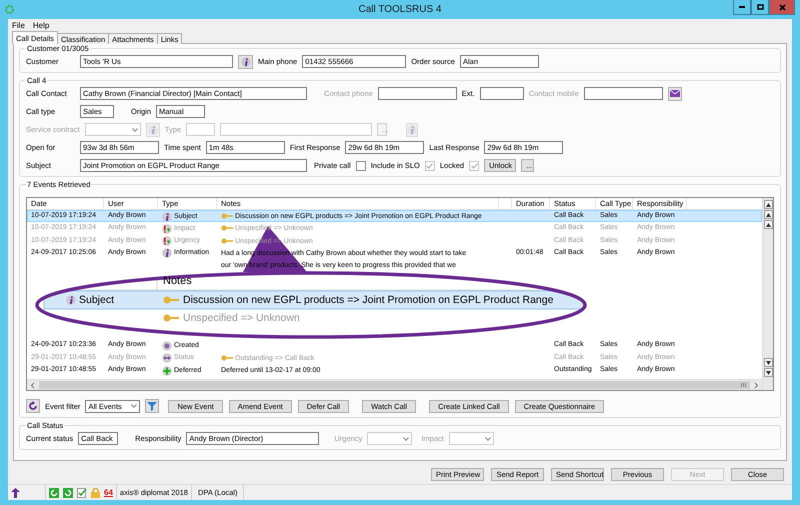 Image resolution: width=800 pixels, height=505 pixels. What do you see at coordinates (18, 25) in the screenshot?
I see `menu-item: File` at bounding box center [18, 25].